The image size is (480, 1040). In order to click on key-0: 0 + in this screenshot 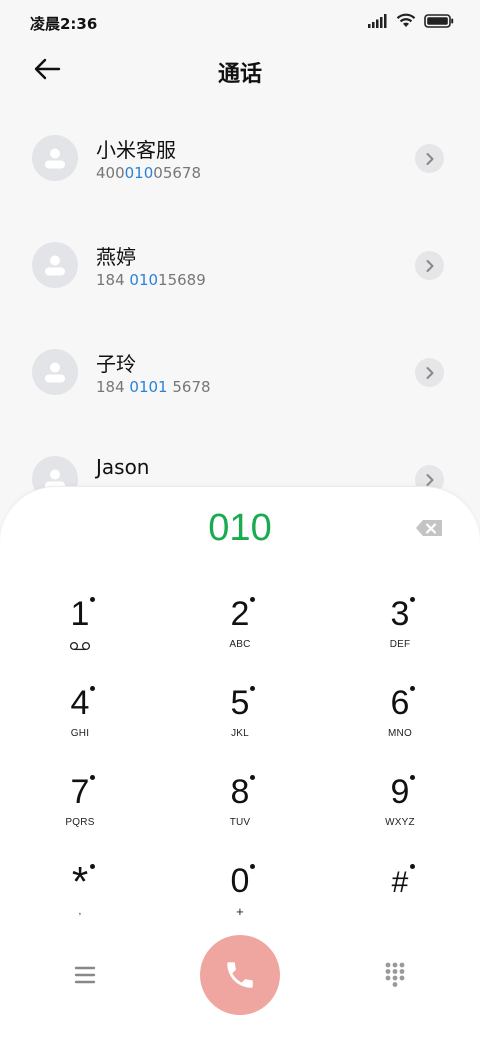, I will do `click(240, 894)`.